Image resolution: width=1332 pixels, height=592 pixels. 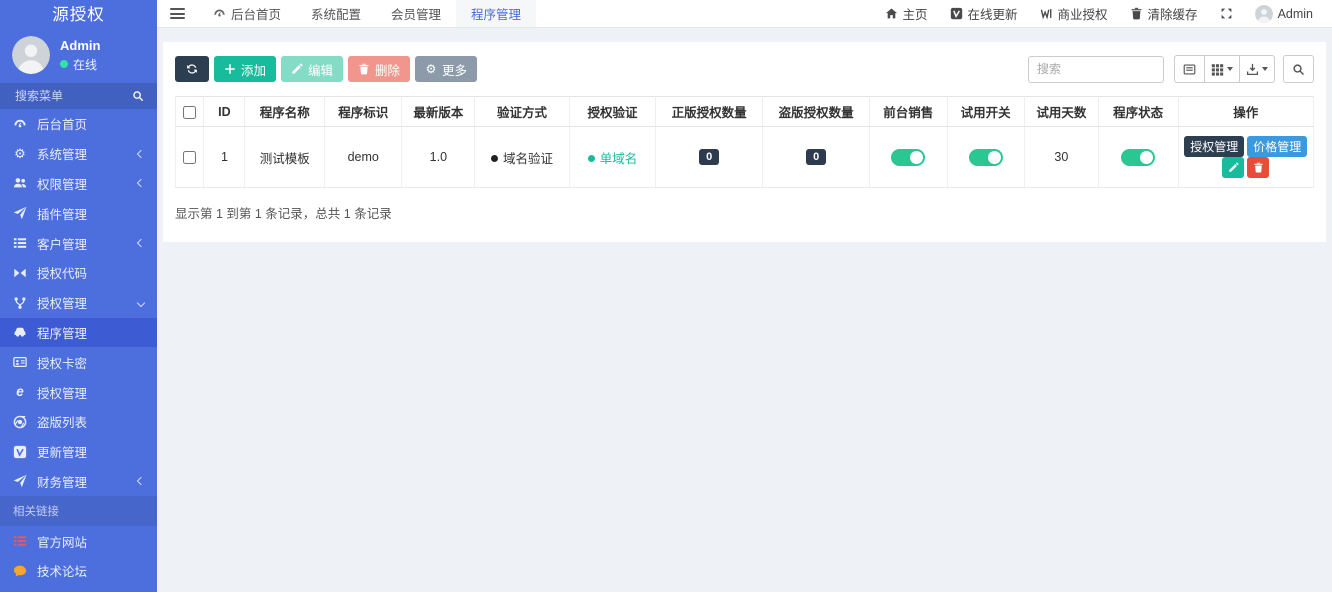 What do you see at coordinates (285, 111) in the screenshot?
I see `column-header: 程序名称` at bounding box center [285, 111].